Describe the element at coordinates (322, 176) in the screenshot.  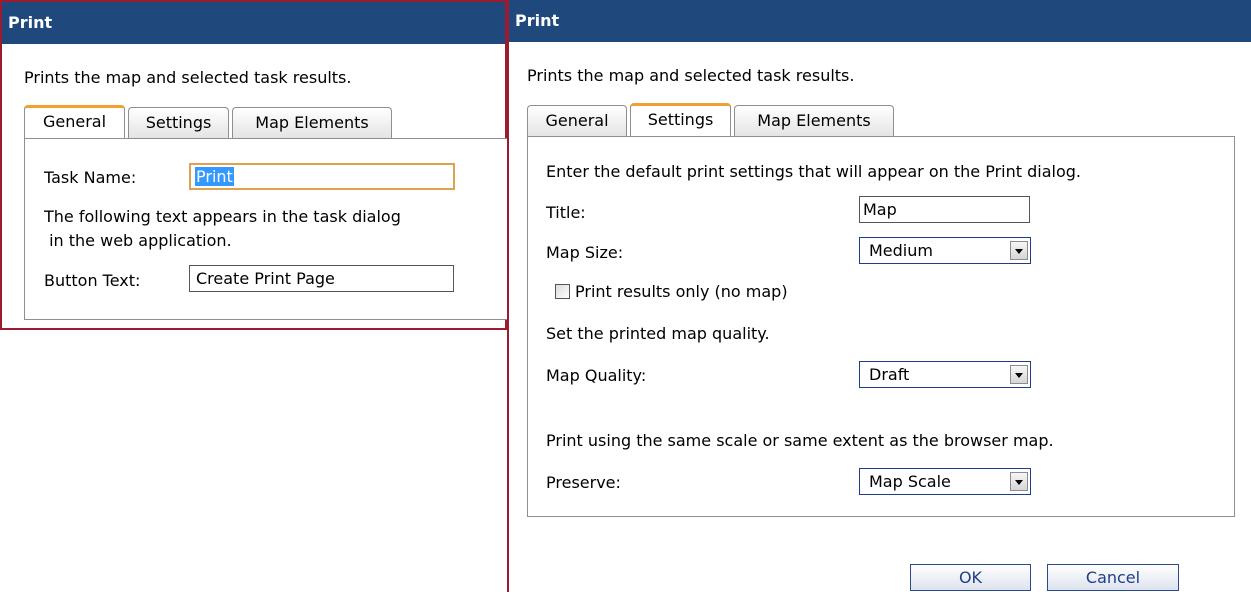
I see `task-name-input: Print` at that location.